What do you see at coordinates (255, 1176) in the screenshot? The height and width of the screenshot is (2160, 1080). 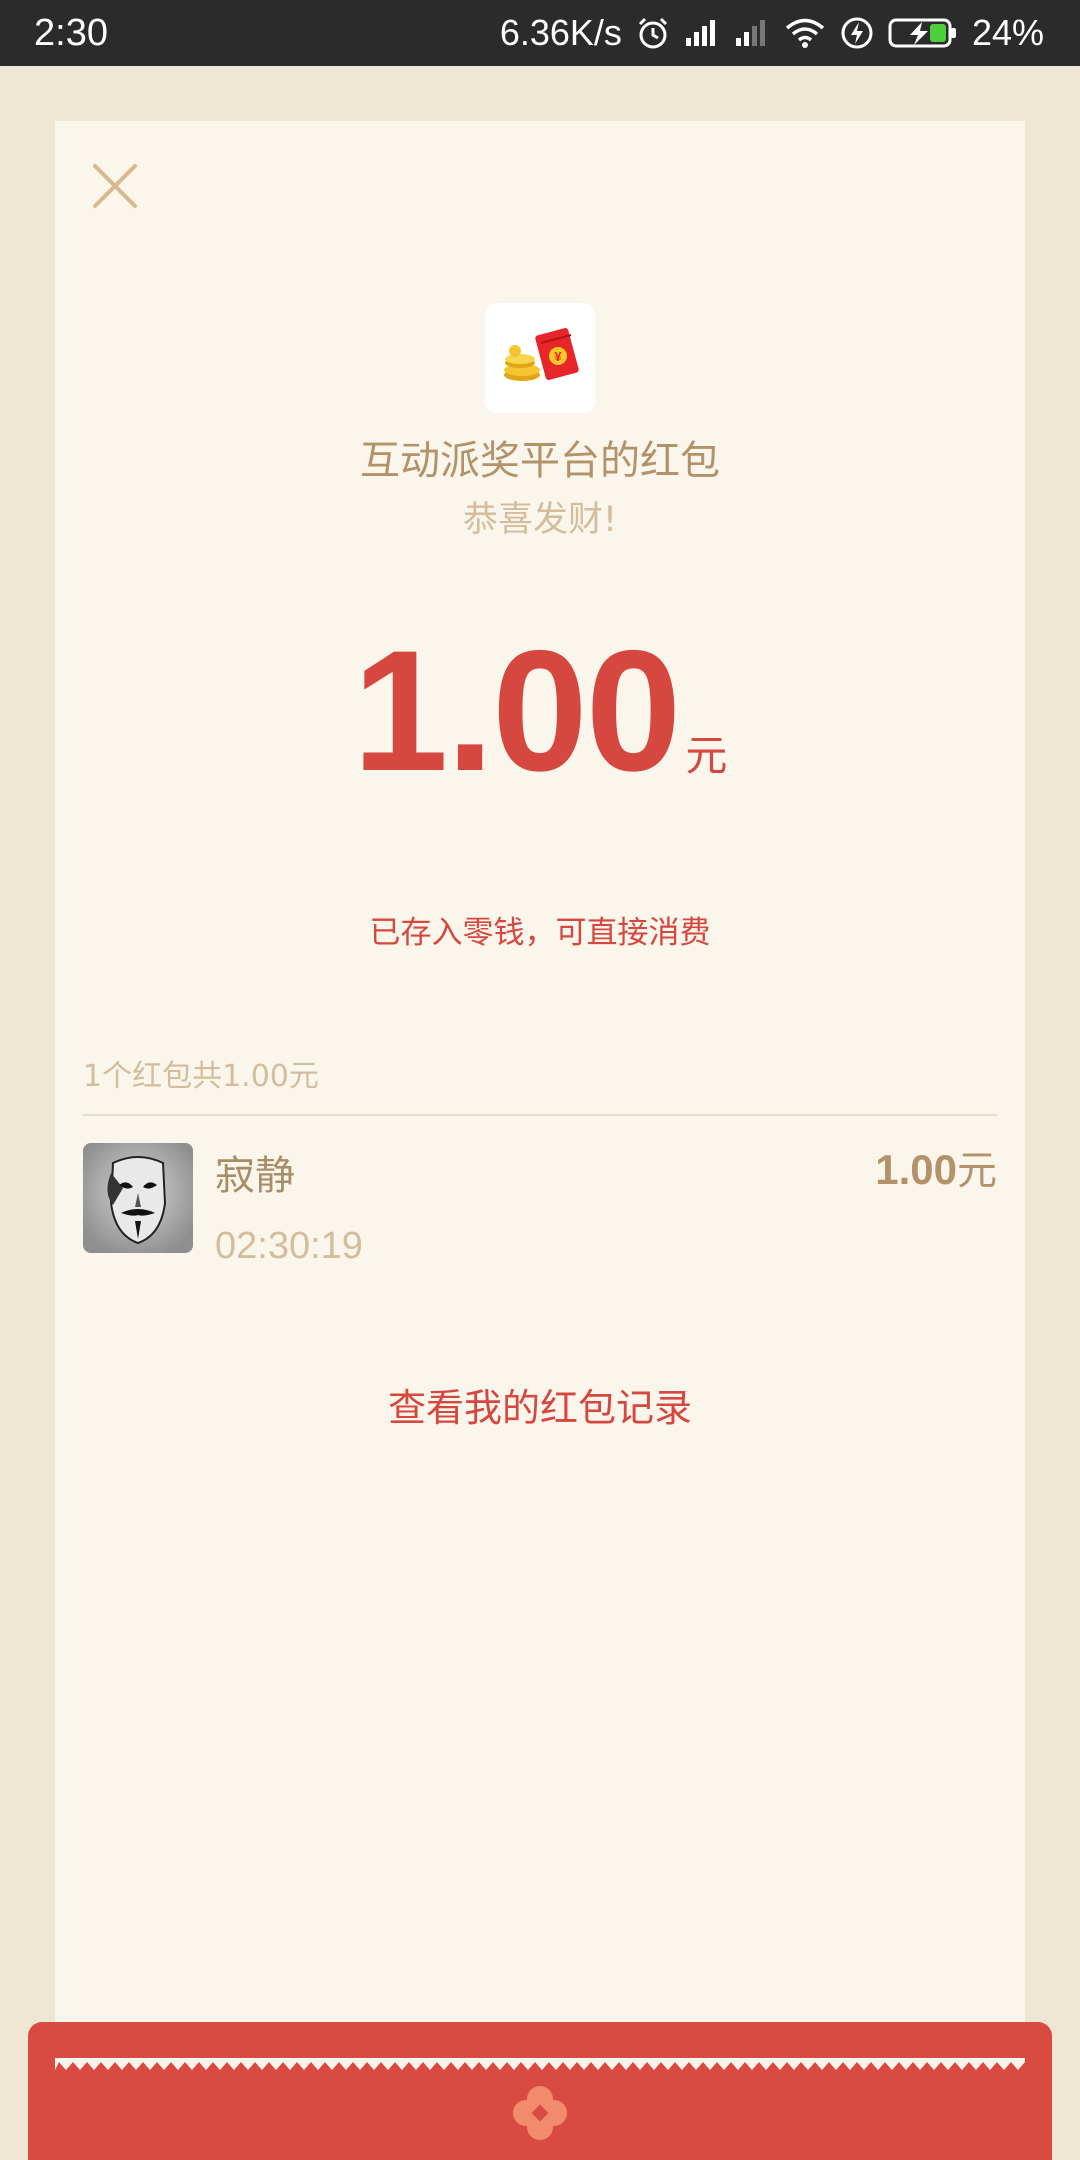 I see `receiver-name: 寂静` at bounding box center [255, 1176].